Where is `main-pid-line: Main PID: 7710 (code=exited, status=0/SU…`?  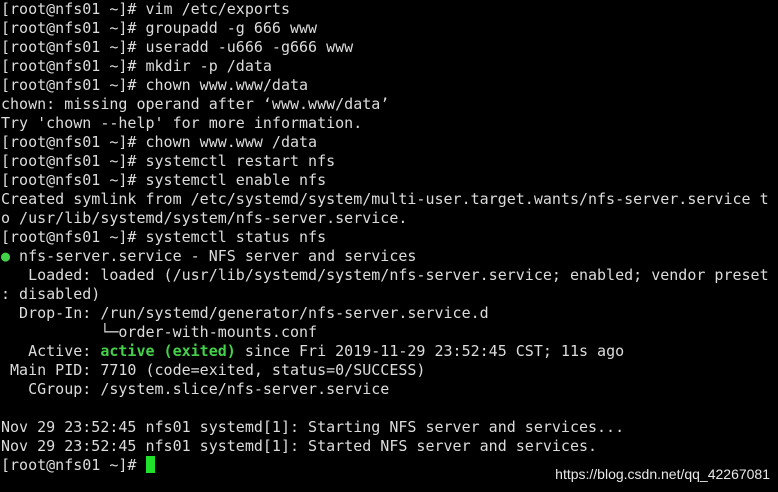 main-pid-line: Main PID: 7710 (code=exited, status=0/SU… is located at coordinates (213, 370).